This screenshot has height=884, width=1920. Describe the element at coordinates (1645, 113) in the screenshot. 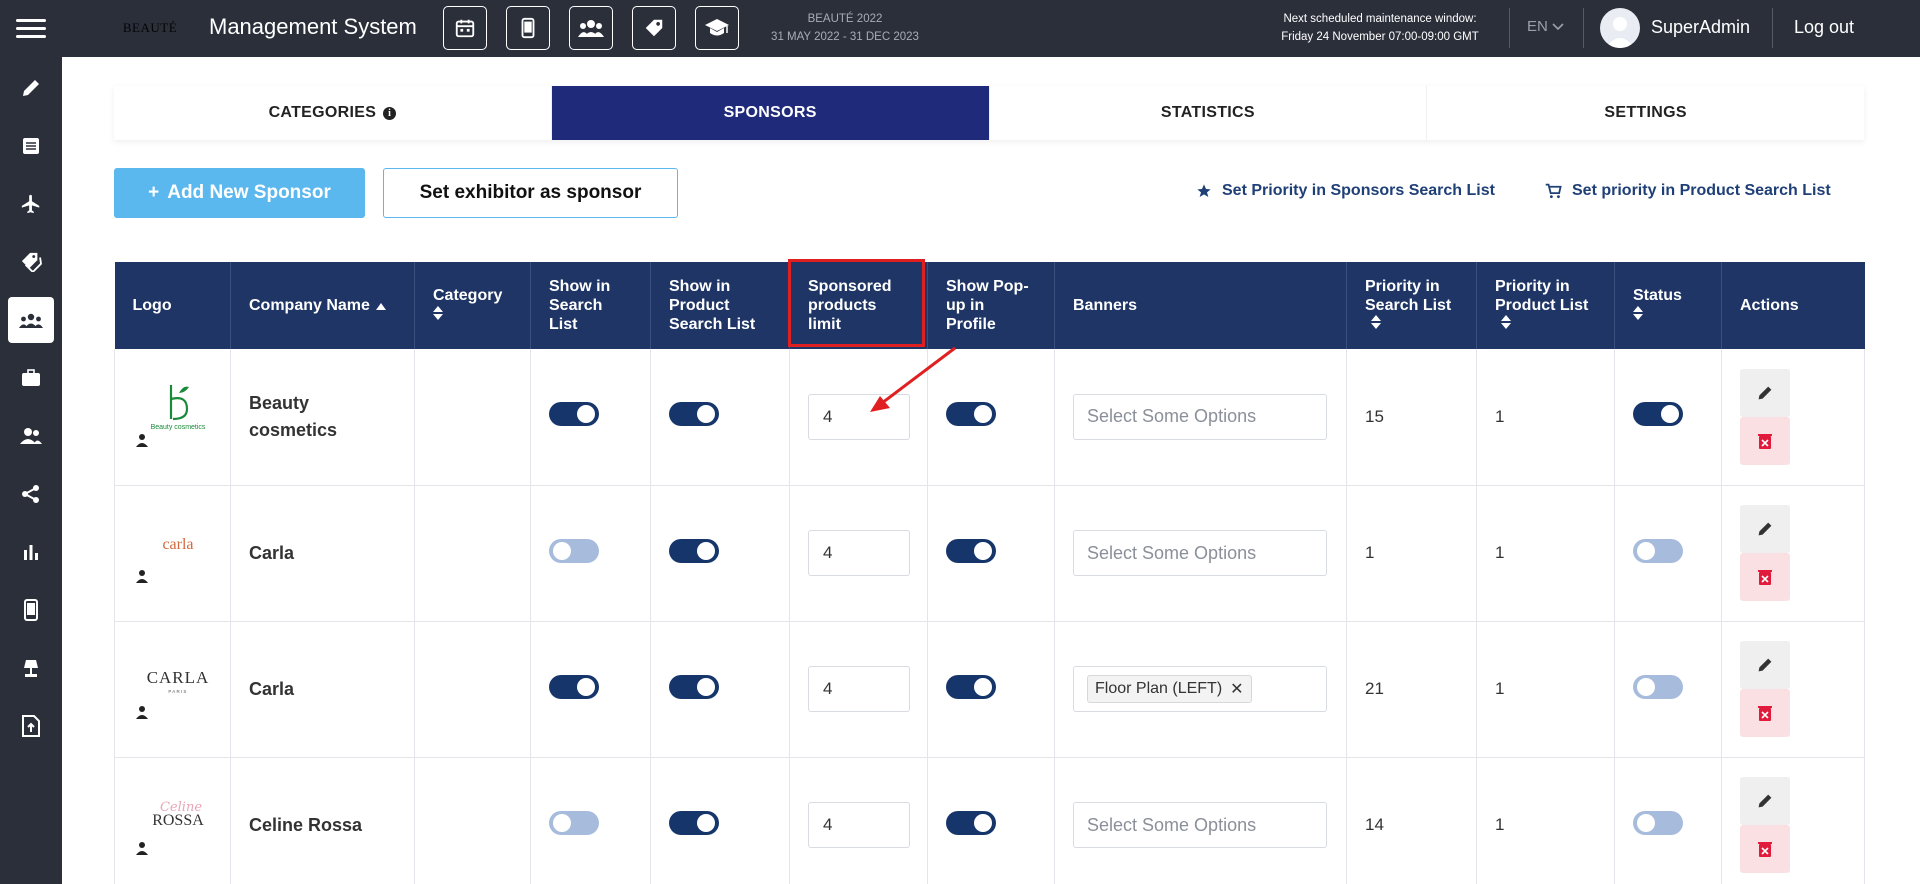

I see `tab-settings: SETTINGS` at that location.